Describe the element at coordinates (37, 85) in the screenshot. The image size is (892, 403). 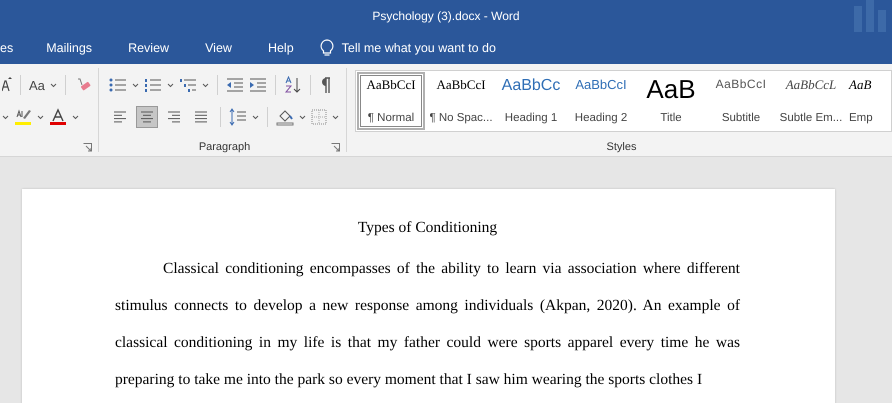
I see `change-case-button: Aa` at that location.